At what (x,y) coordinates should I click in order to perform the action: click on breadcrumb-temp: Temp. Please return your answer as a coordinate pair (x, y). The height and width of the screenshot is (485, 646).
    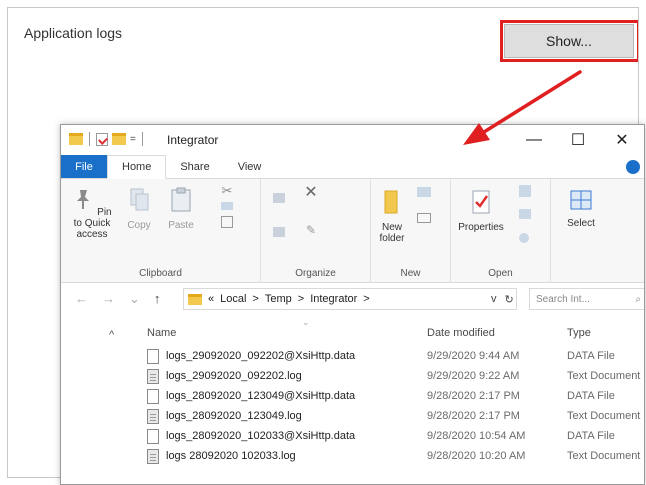
    Looking at the image, I should click on (278, 299).